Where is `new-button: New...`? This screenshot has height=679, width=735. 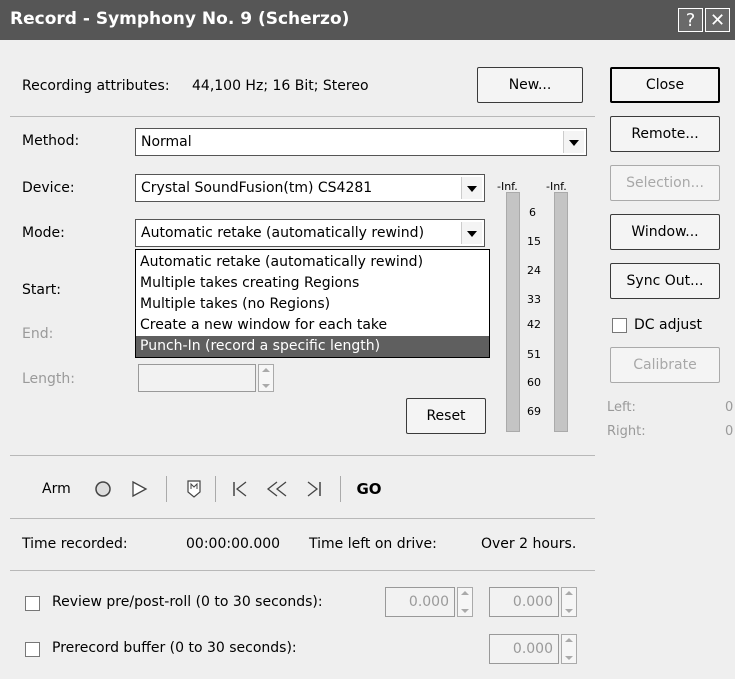
new-button: New... is located at coordinates (530, 85).